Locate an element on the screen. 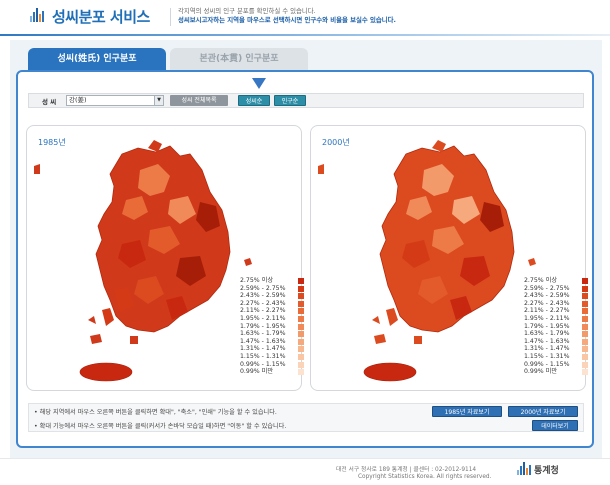 The height and width of the screenshot is (485, 610). legend-item: 2.75% 이상 is located at coordinates (556, 281).